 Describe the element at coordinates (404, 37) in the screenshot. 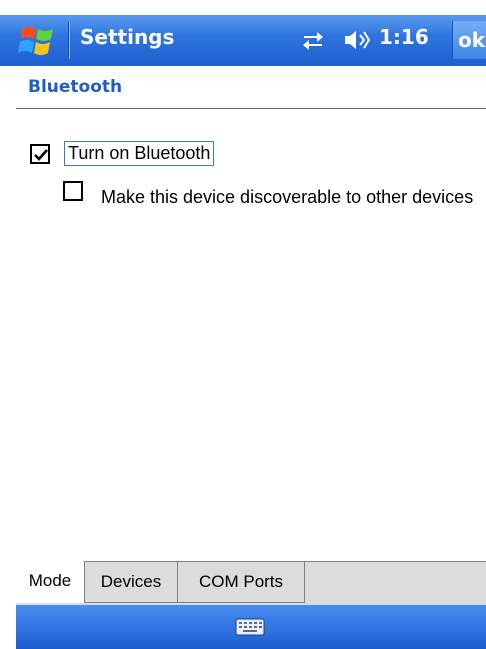

I see `clock: 1:16` at that location.